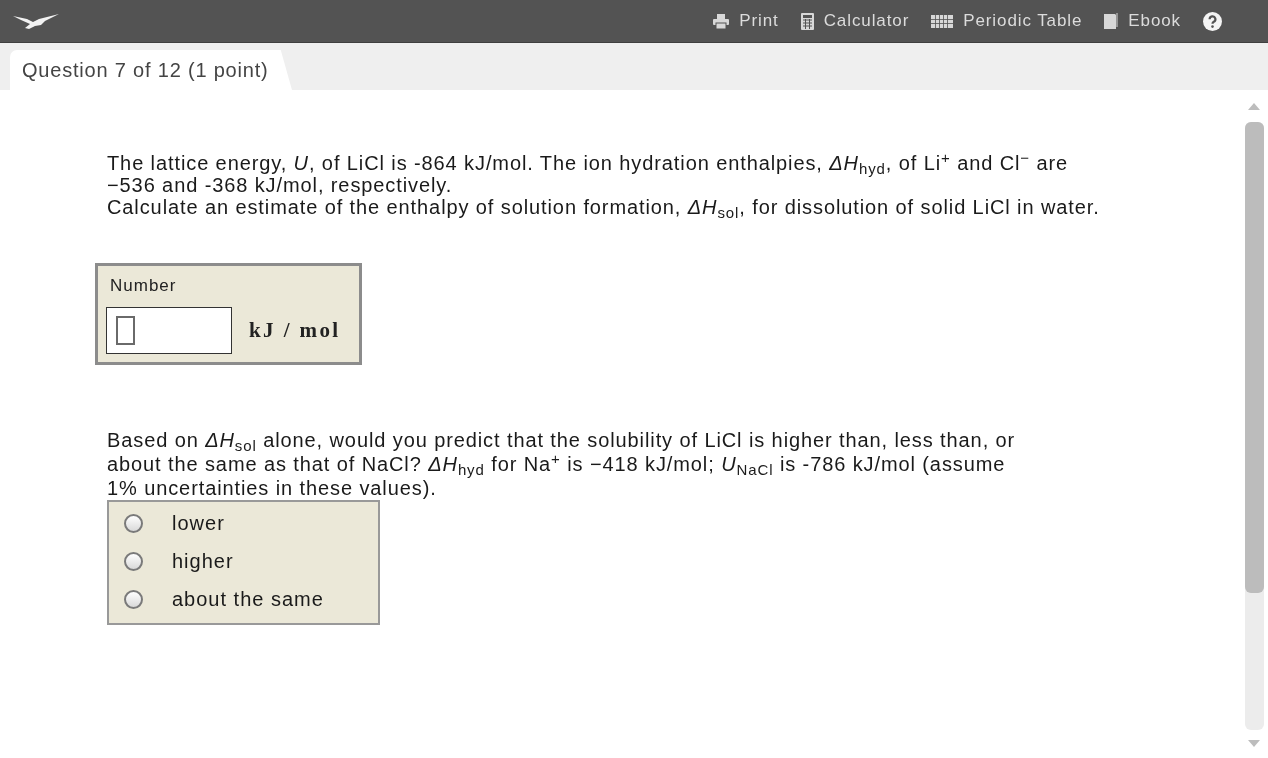 The height and width of the screenshot is (758, 1268). What do you see at coordinates (125, 330) in the screenshot?
I see `empty-slot-icon` at bounding box center [125, 330].